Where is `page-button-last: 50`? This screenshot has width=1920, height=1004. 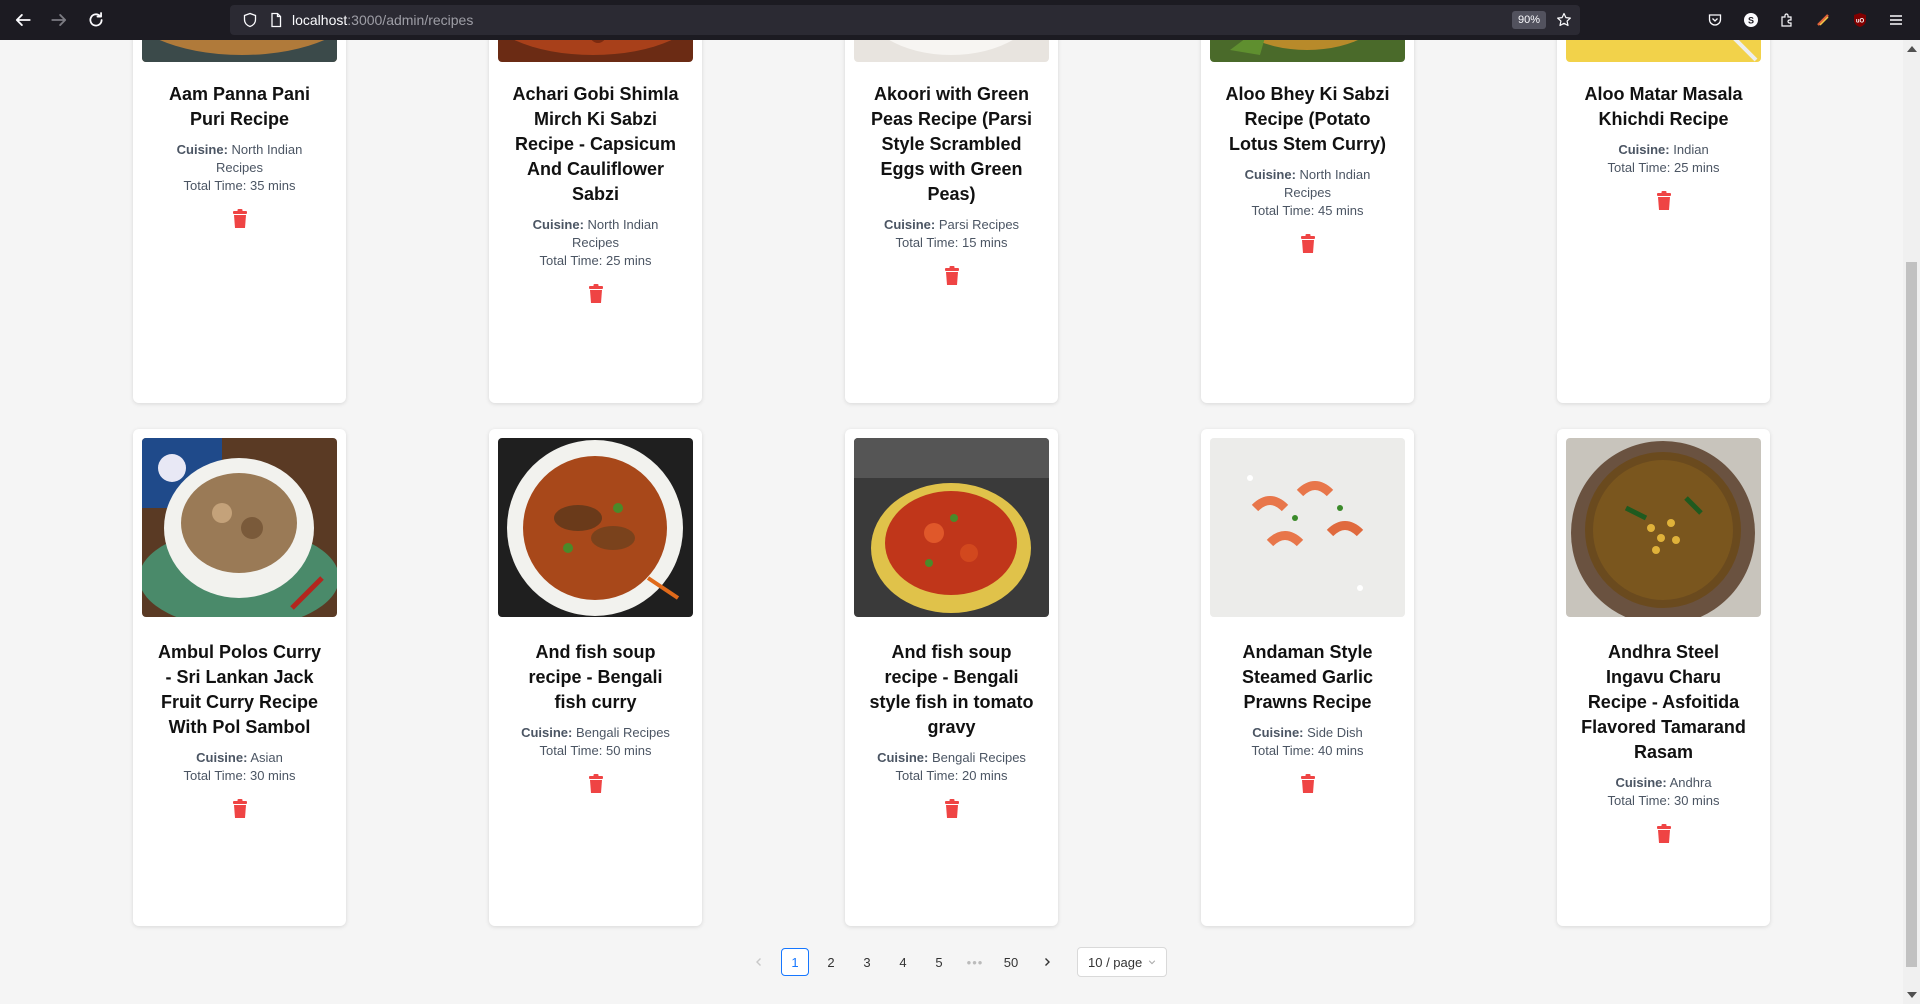 page-button-last: 50 is located at coordinates (1011, 962).